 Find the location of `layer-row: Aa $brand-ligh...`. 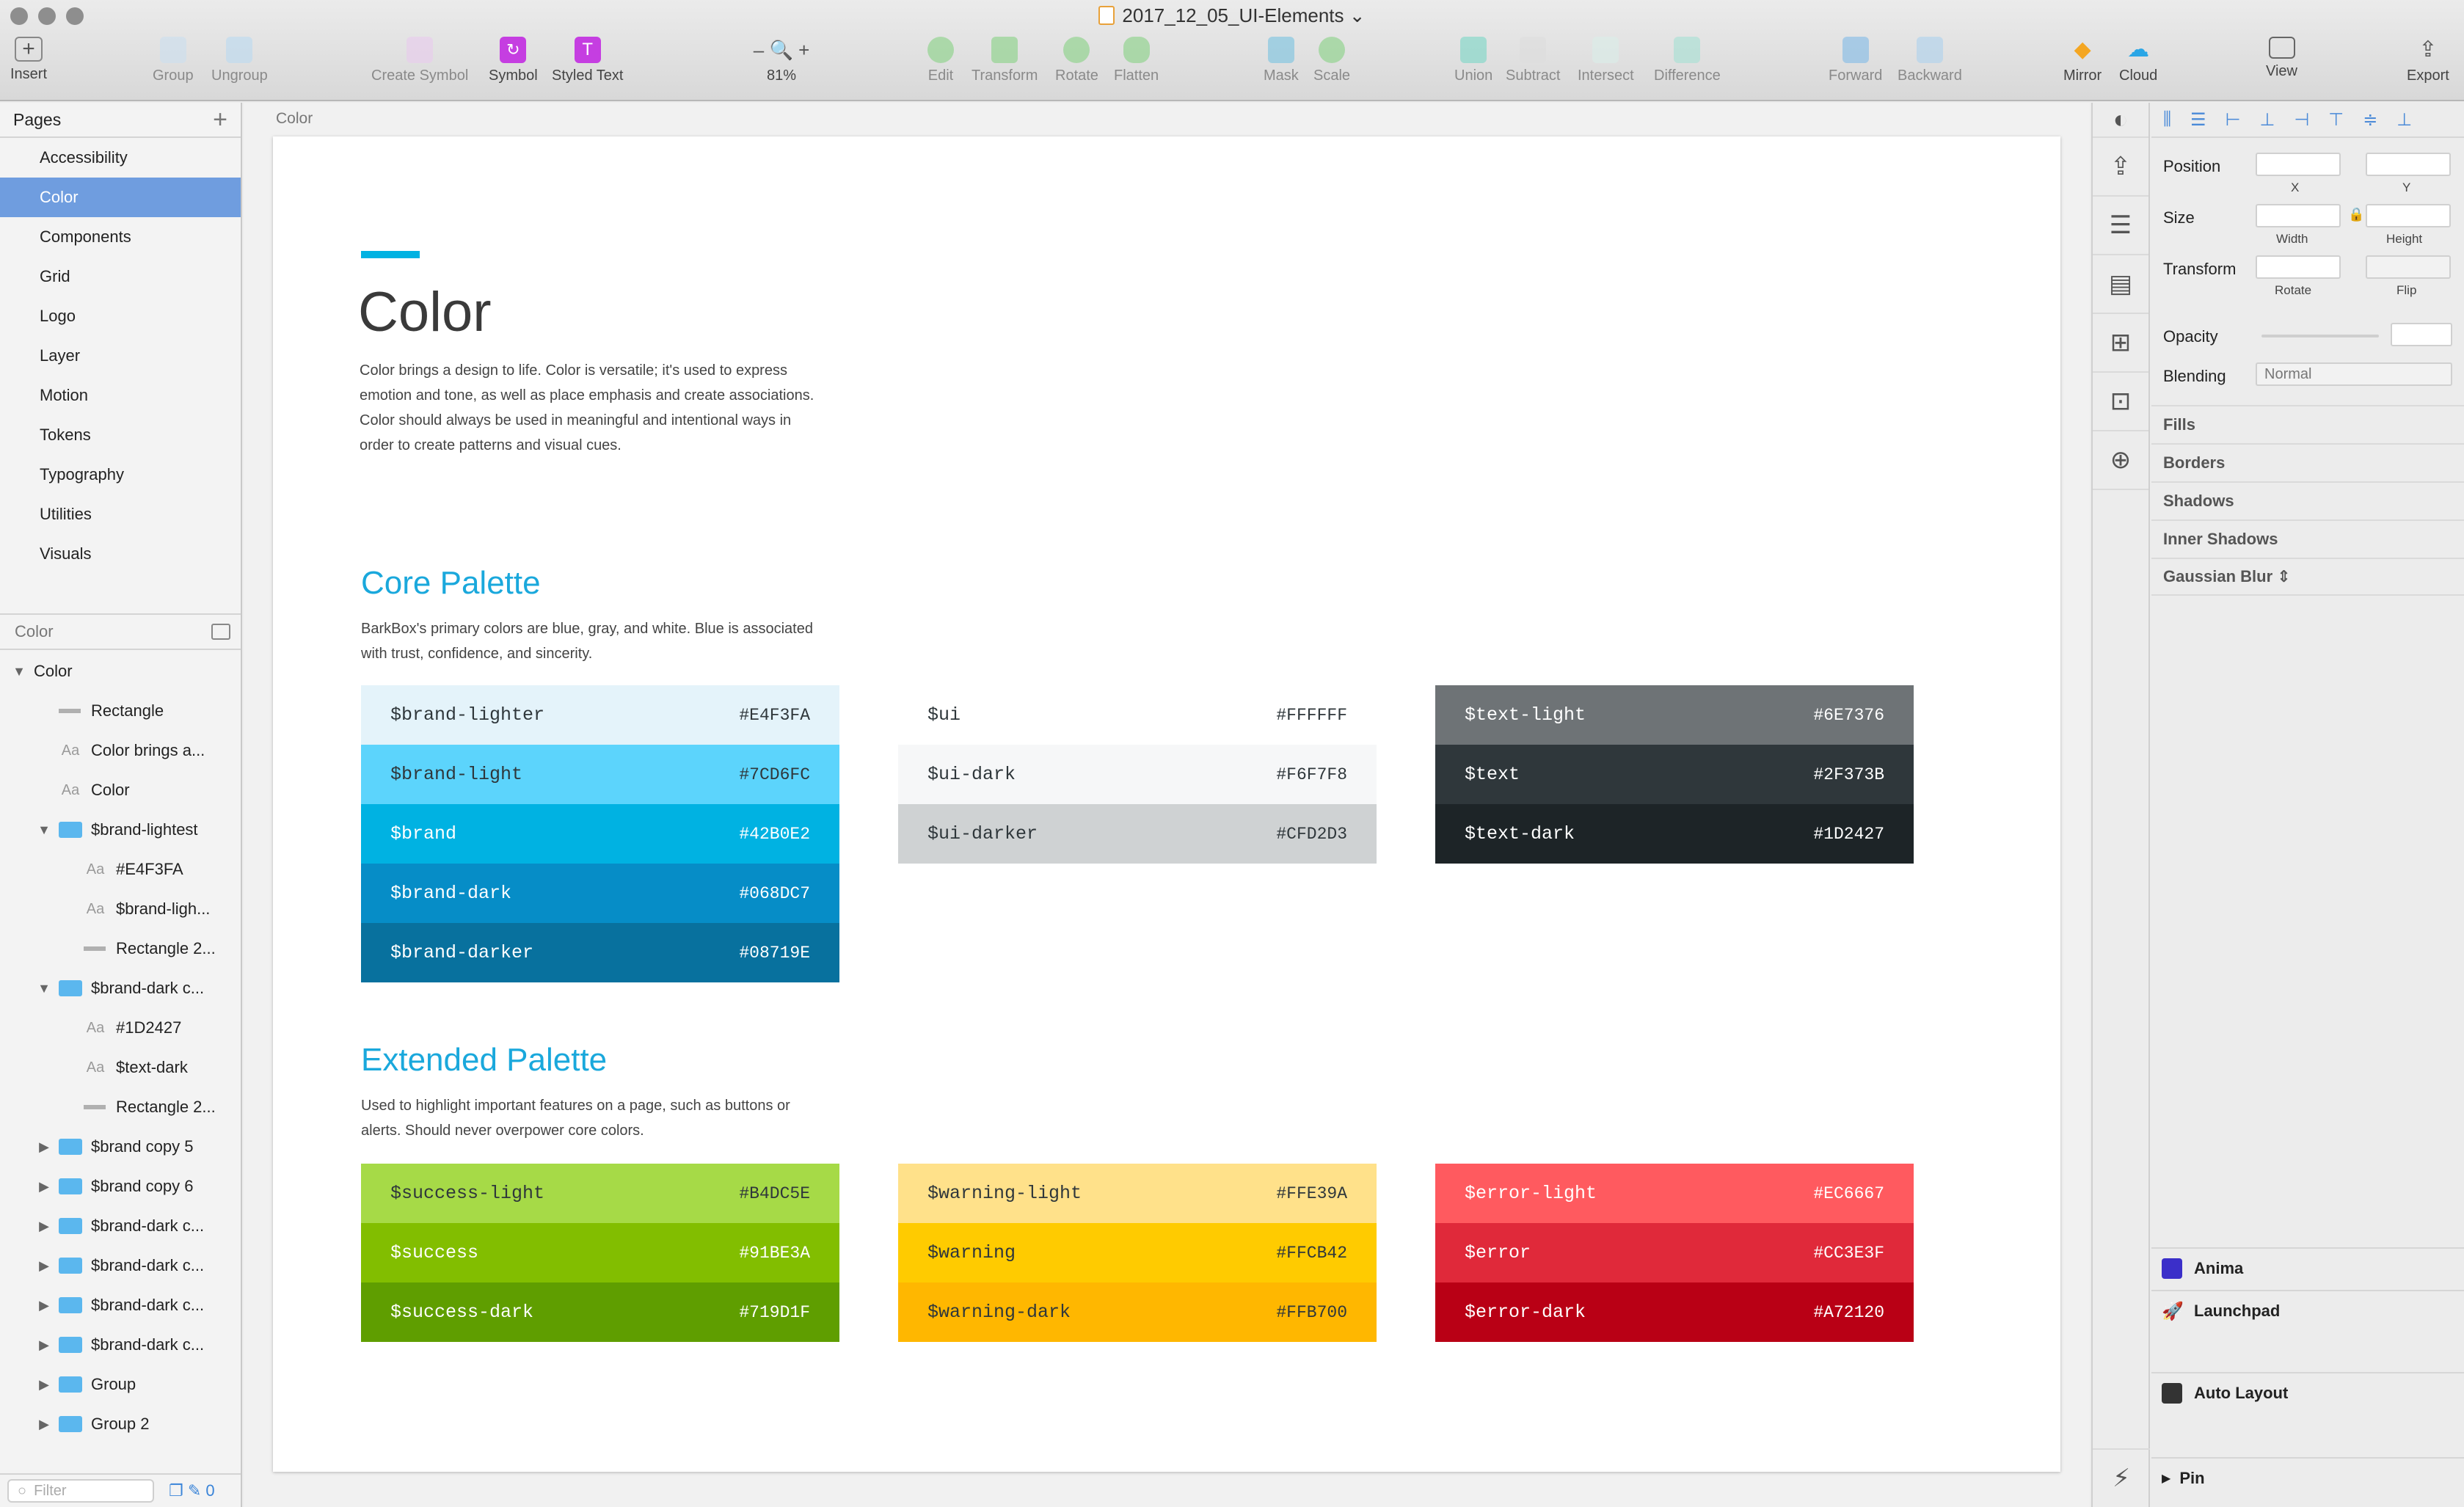

layer-row: Aa $brand-ligh... is located at coordinates (120, 909).